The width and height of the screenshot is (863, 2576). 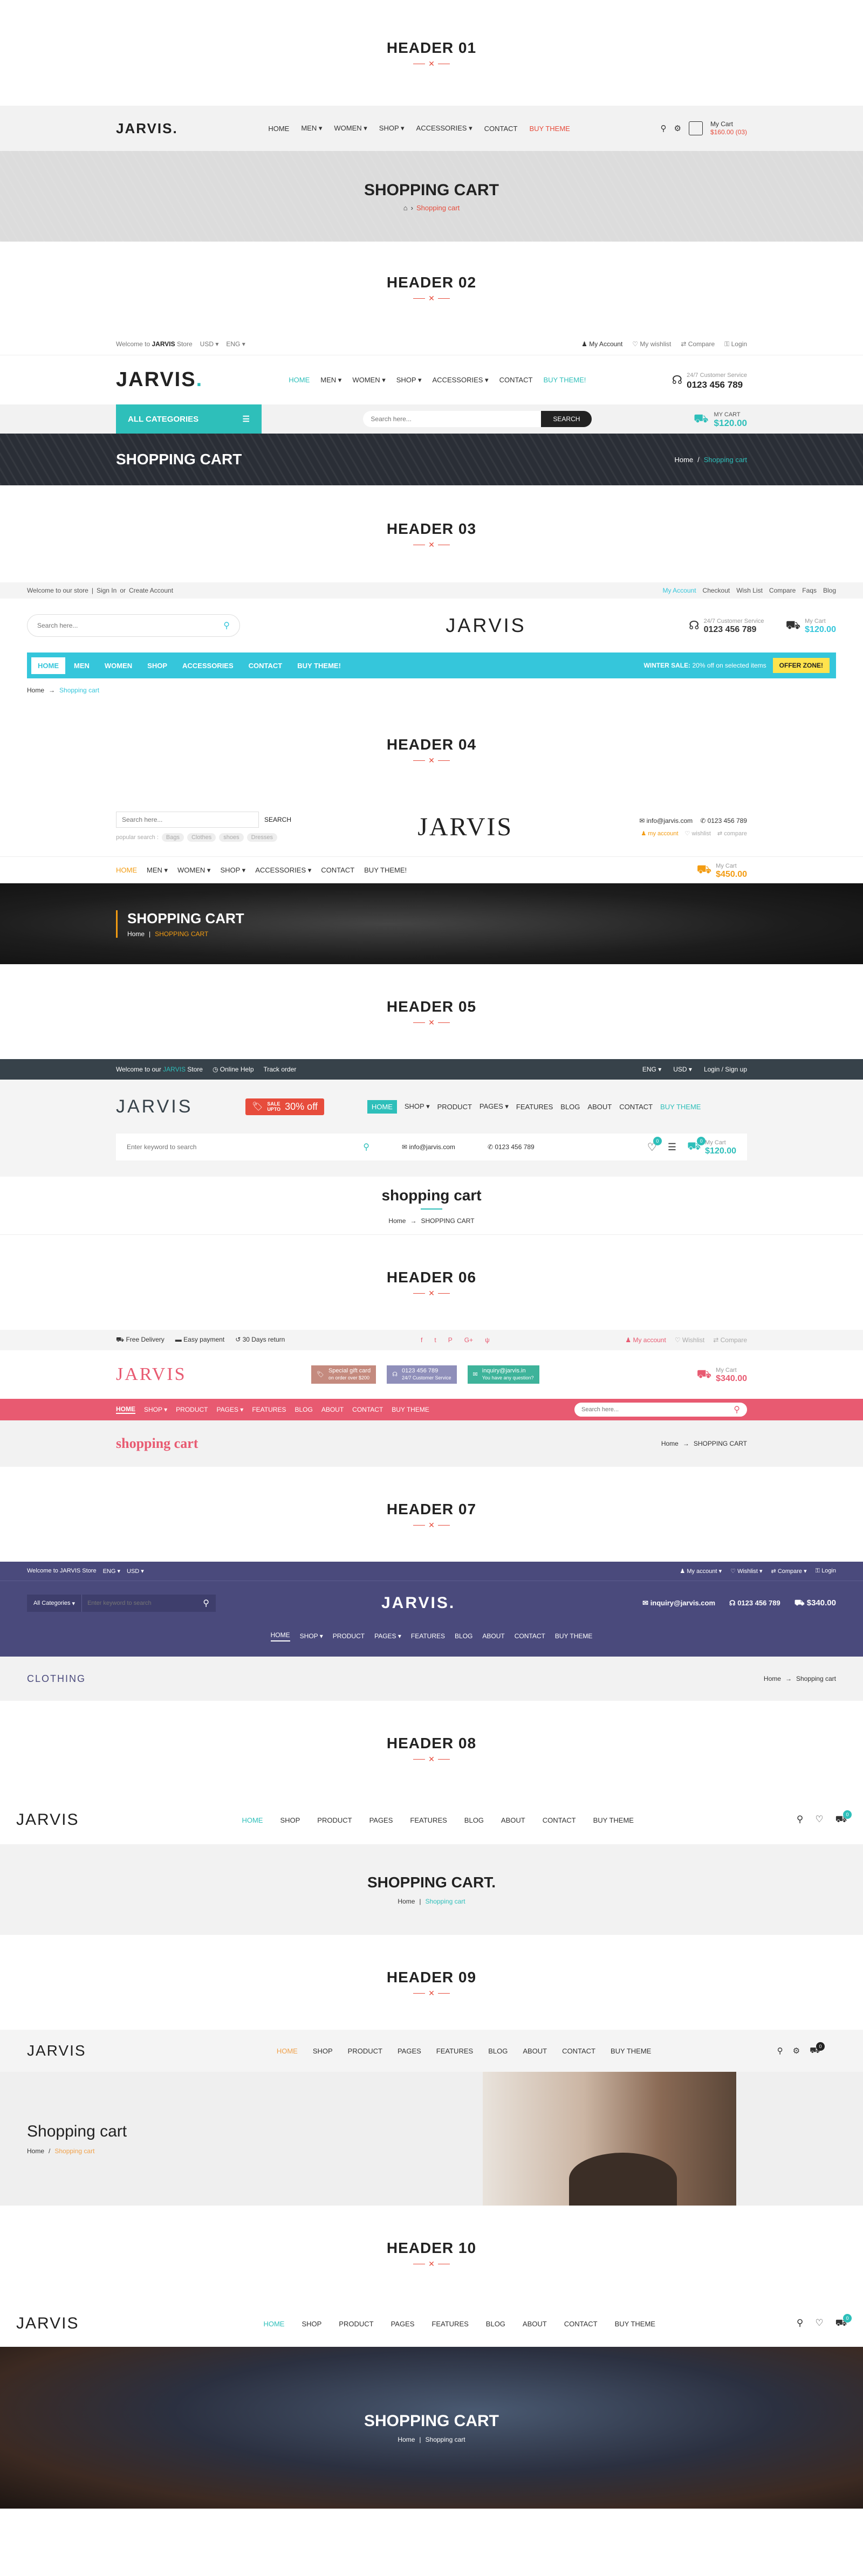 What do you see at coordinates (652, 344) in the screenshot?
I see `wishlist-link: ♡ My wishlist` at bounding box center [652, 344].